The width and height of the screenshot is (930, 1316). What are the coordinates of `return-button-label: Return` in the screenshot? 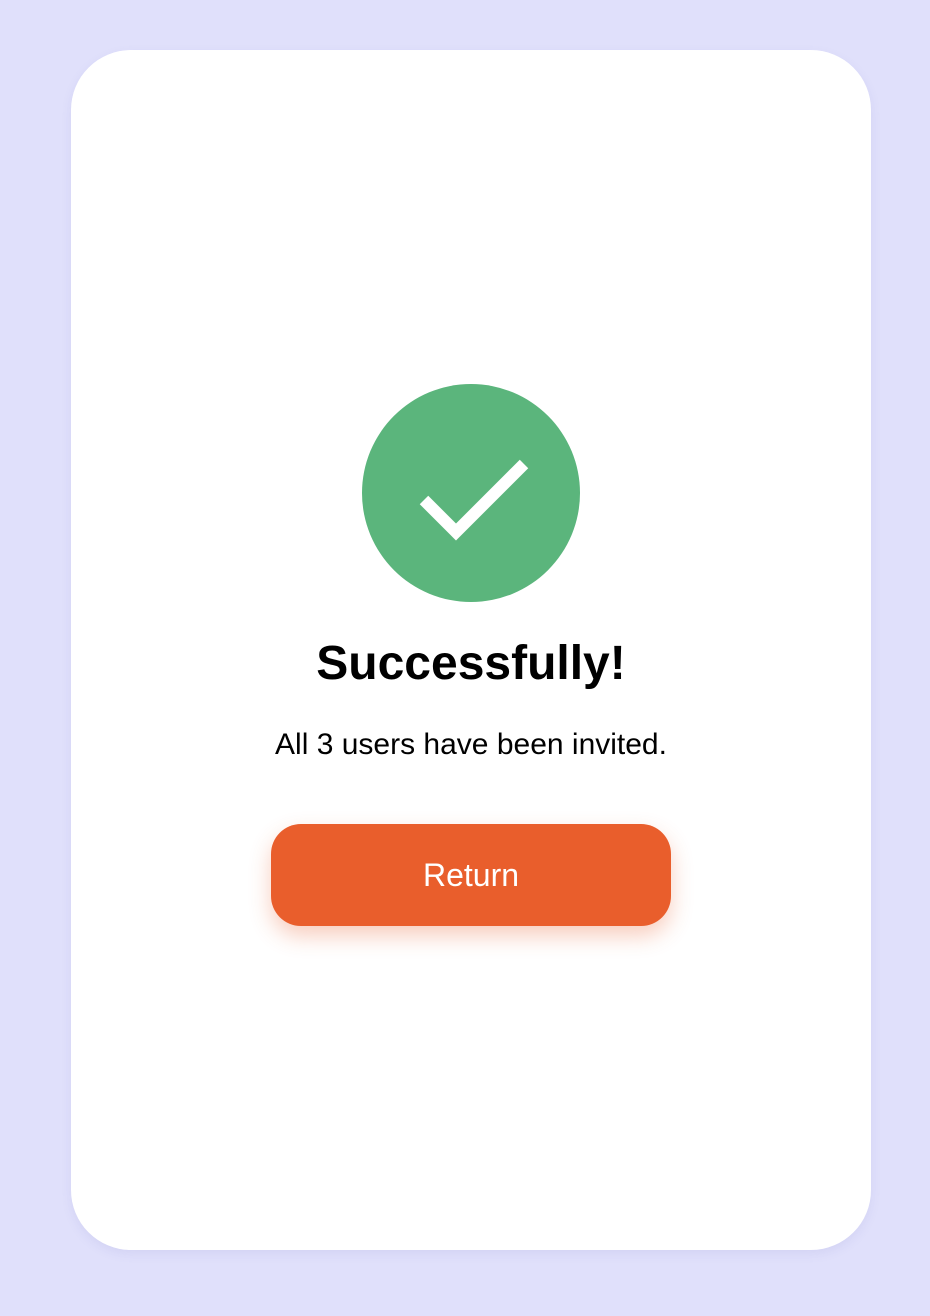 It's located at (471, 874).